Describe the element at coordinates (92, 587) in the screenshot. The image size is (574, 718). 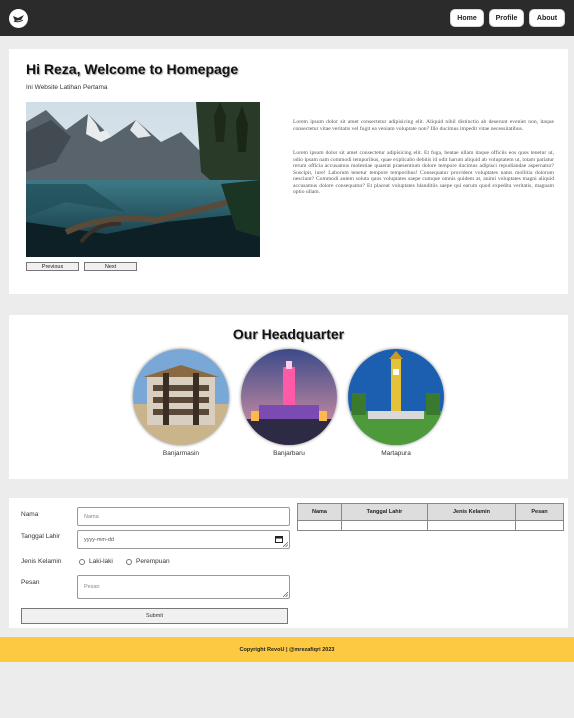
I see `pesan-placeholder: Pesan` at that location.